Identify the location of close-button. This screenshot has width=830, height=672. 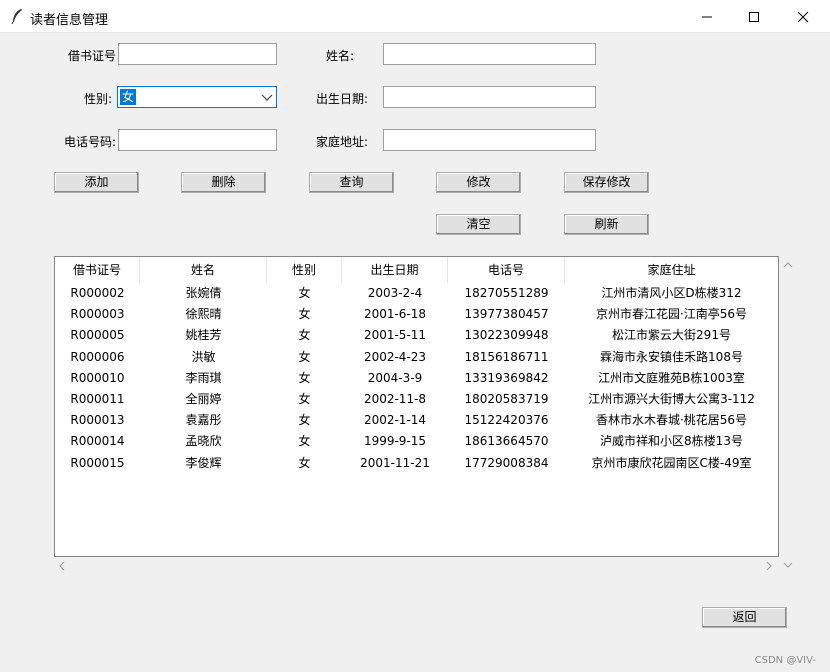
(803, 16).